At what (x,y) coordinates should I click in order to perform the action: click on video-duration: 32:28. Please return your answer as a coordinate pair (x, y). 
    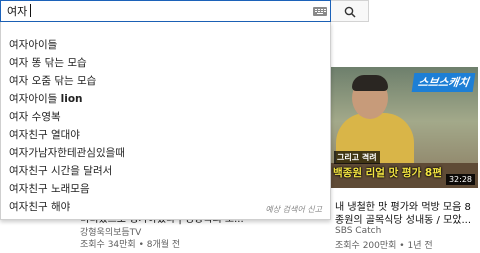
    Looking at the image, I should click on (460, 179).